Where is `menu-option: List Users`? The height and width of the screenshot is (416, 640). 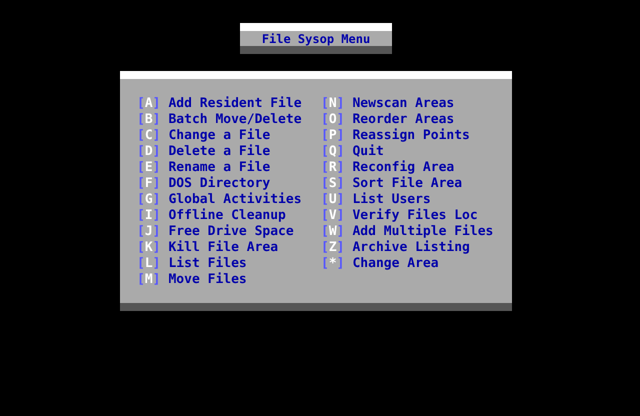 menu-option: List Users is located at coordinates (391, 199).